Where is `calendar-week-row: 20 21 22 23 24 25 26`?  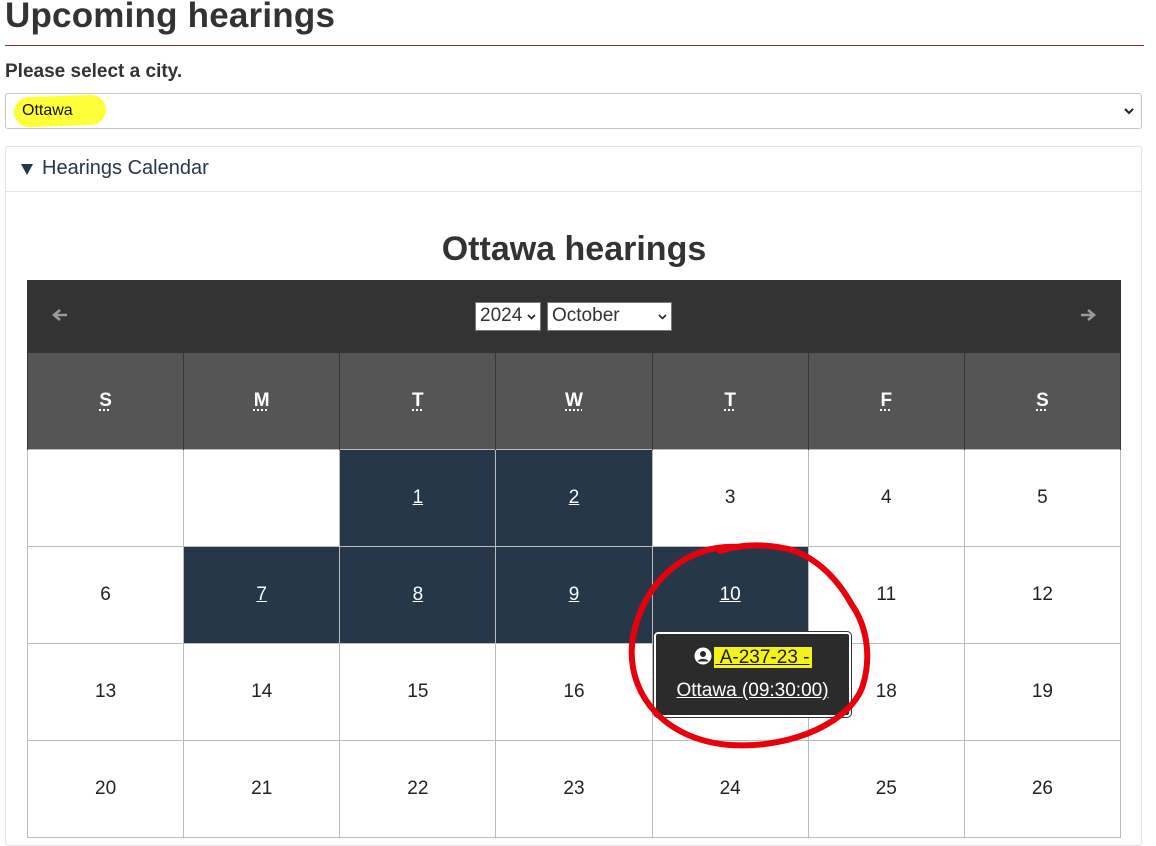 calendar-week-row: 20 21 22 23 24 25 26 is located at coordinates (574, 789).